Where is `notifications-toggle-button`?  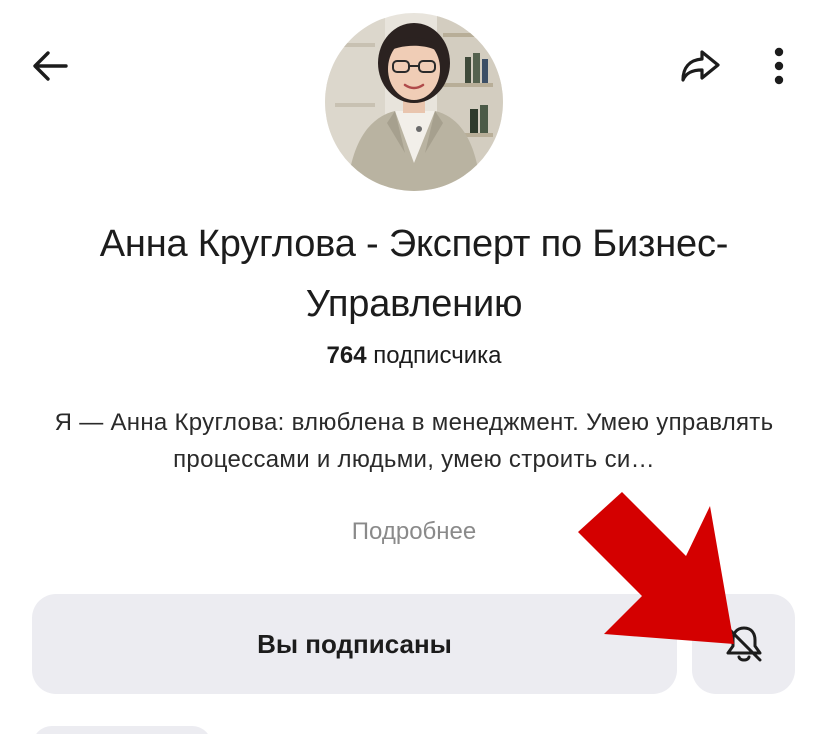
notifications-toggle-button is located at coordinates (743, 644).